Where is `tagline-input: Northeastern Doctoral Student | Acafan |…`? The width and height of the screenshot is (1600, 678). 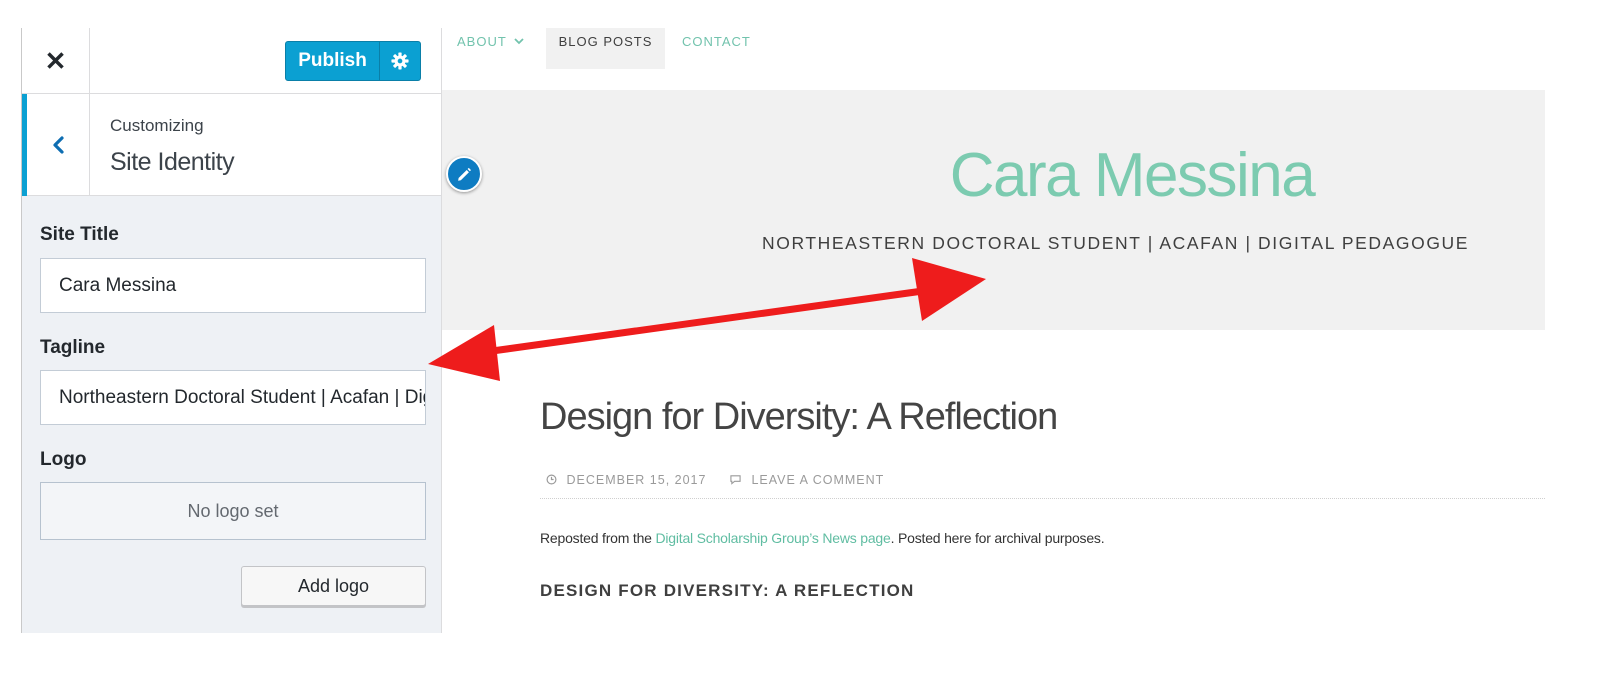
tagline-input: Northeastern Doctoral Student | Acafan |… is located at coordinates (233, 397).